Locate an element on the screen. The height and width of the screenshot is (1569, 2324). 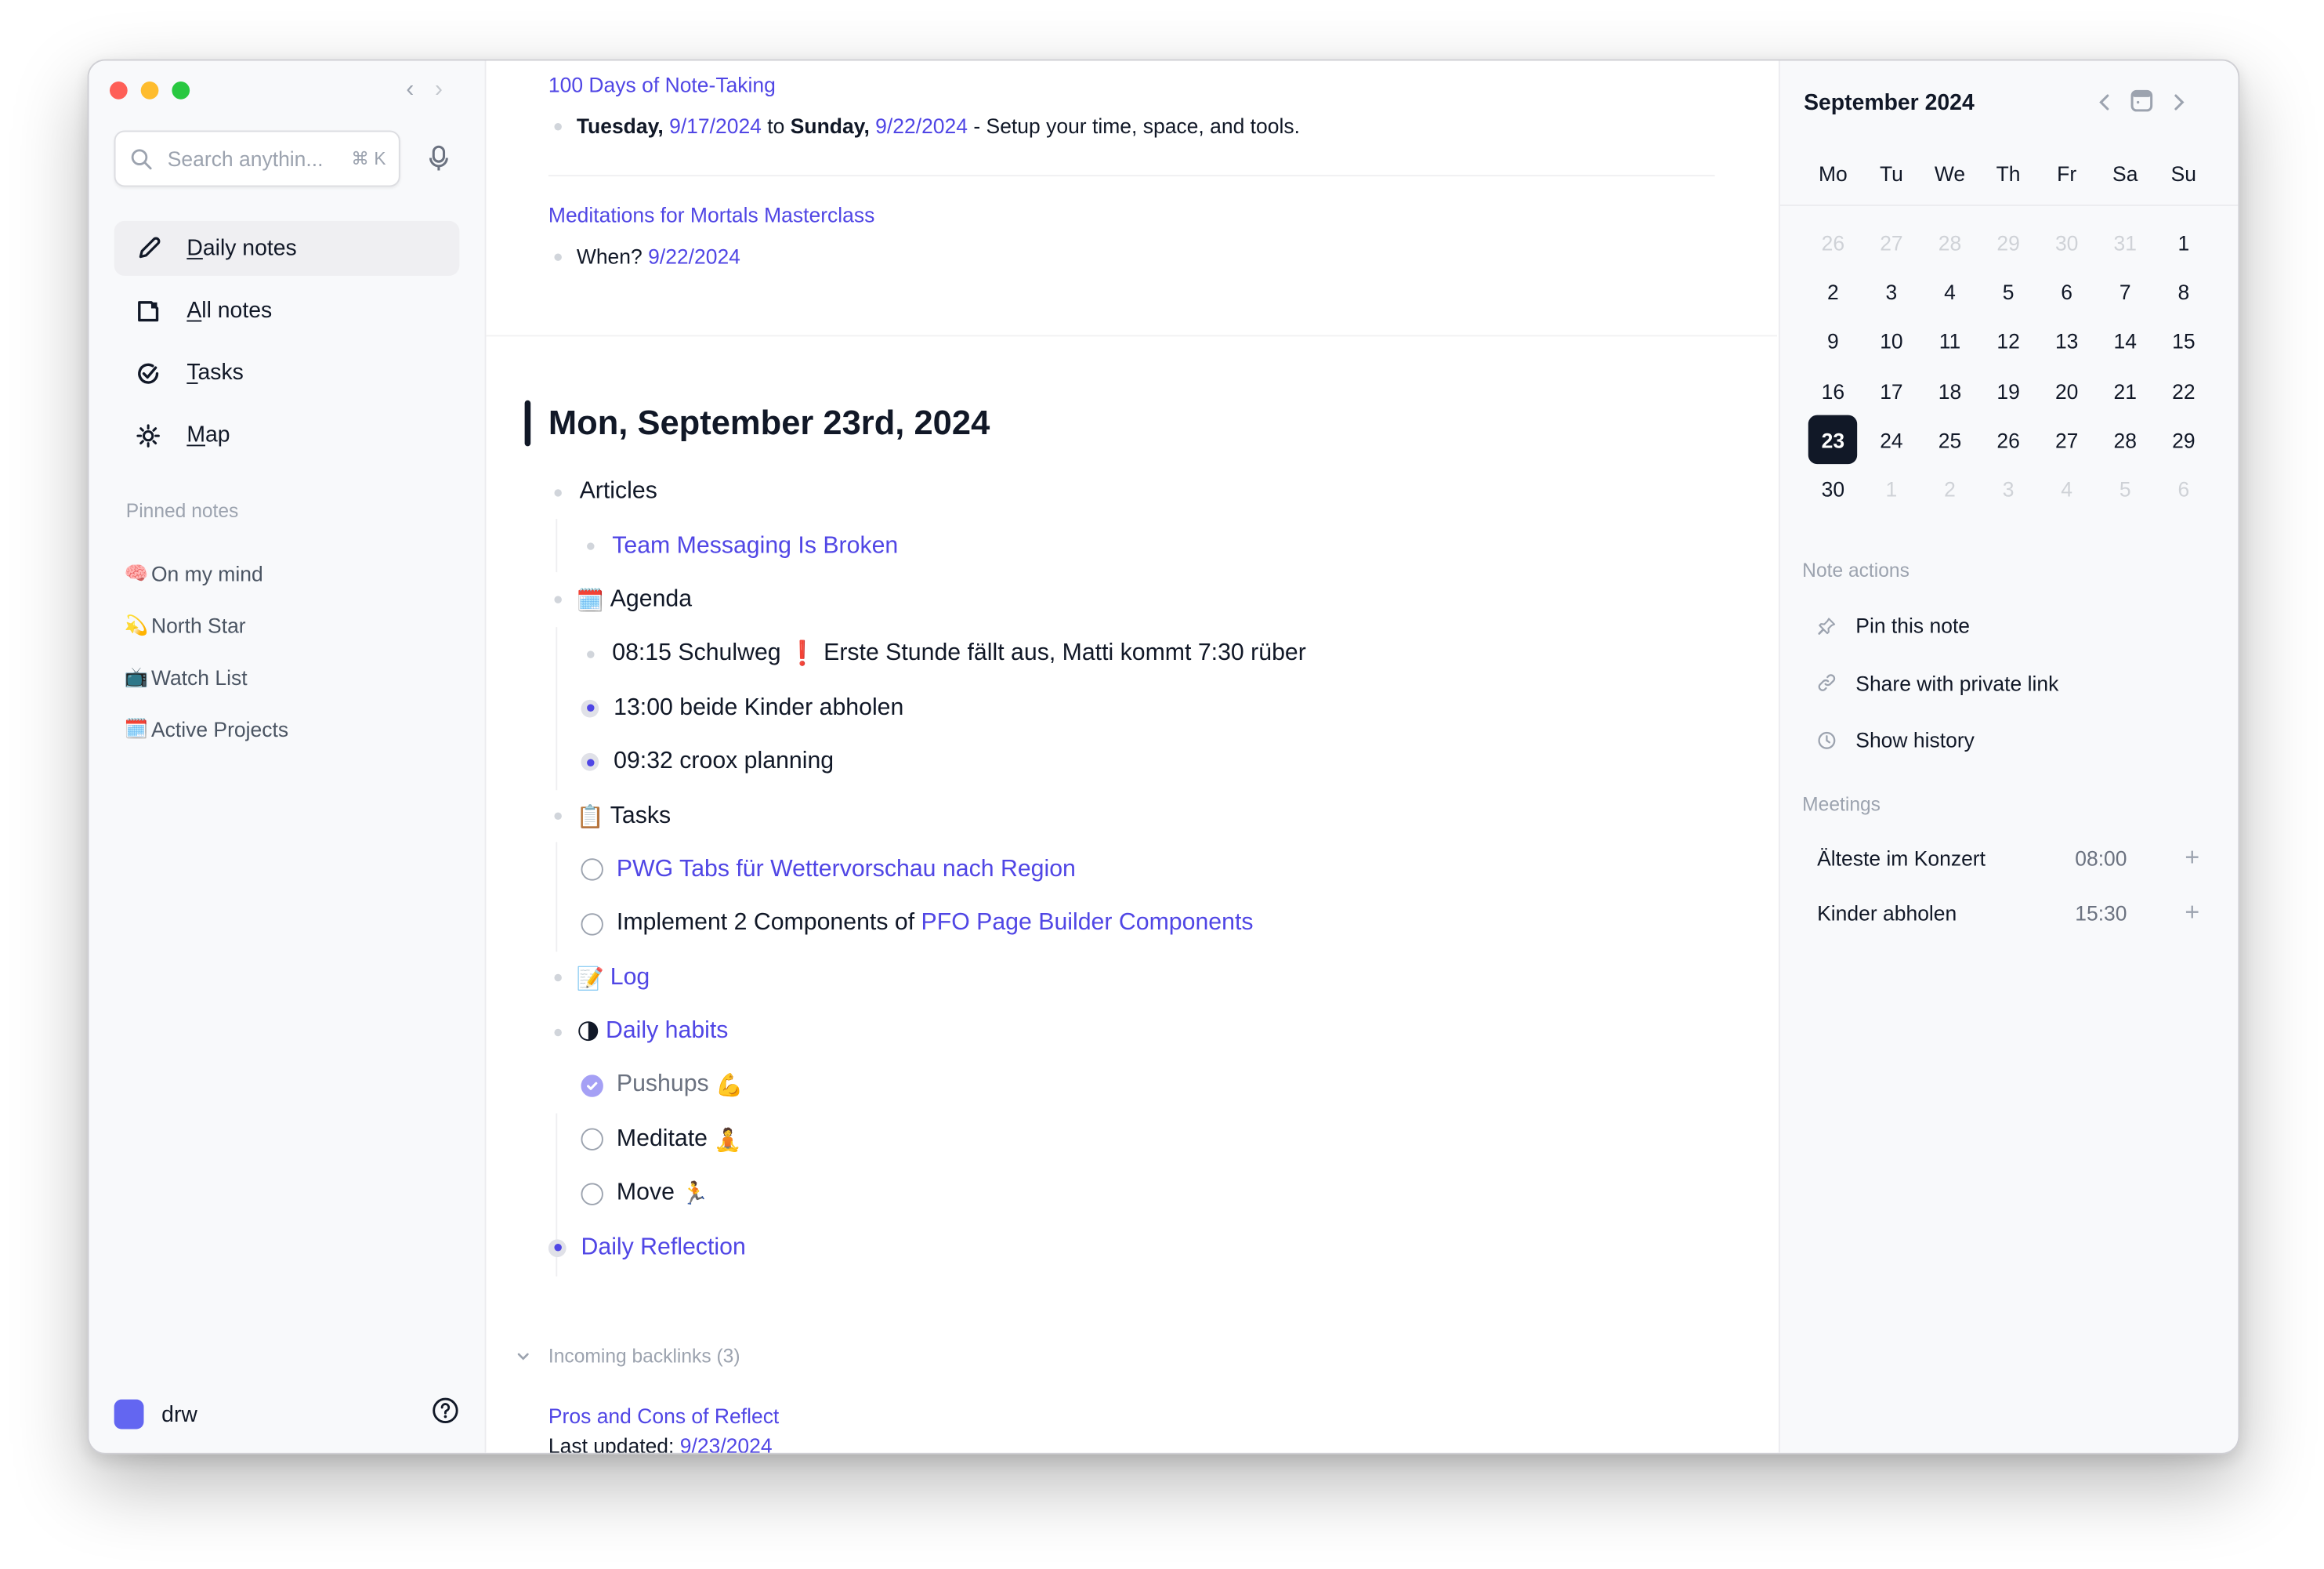
task-item: PWG Tabs für Wettervorschau nach Region is located at coordinates (1126, 870).